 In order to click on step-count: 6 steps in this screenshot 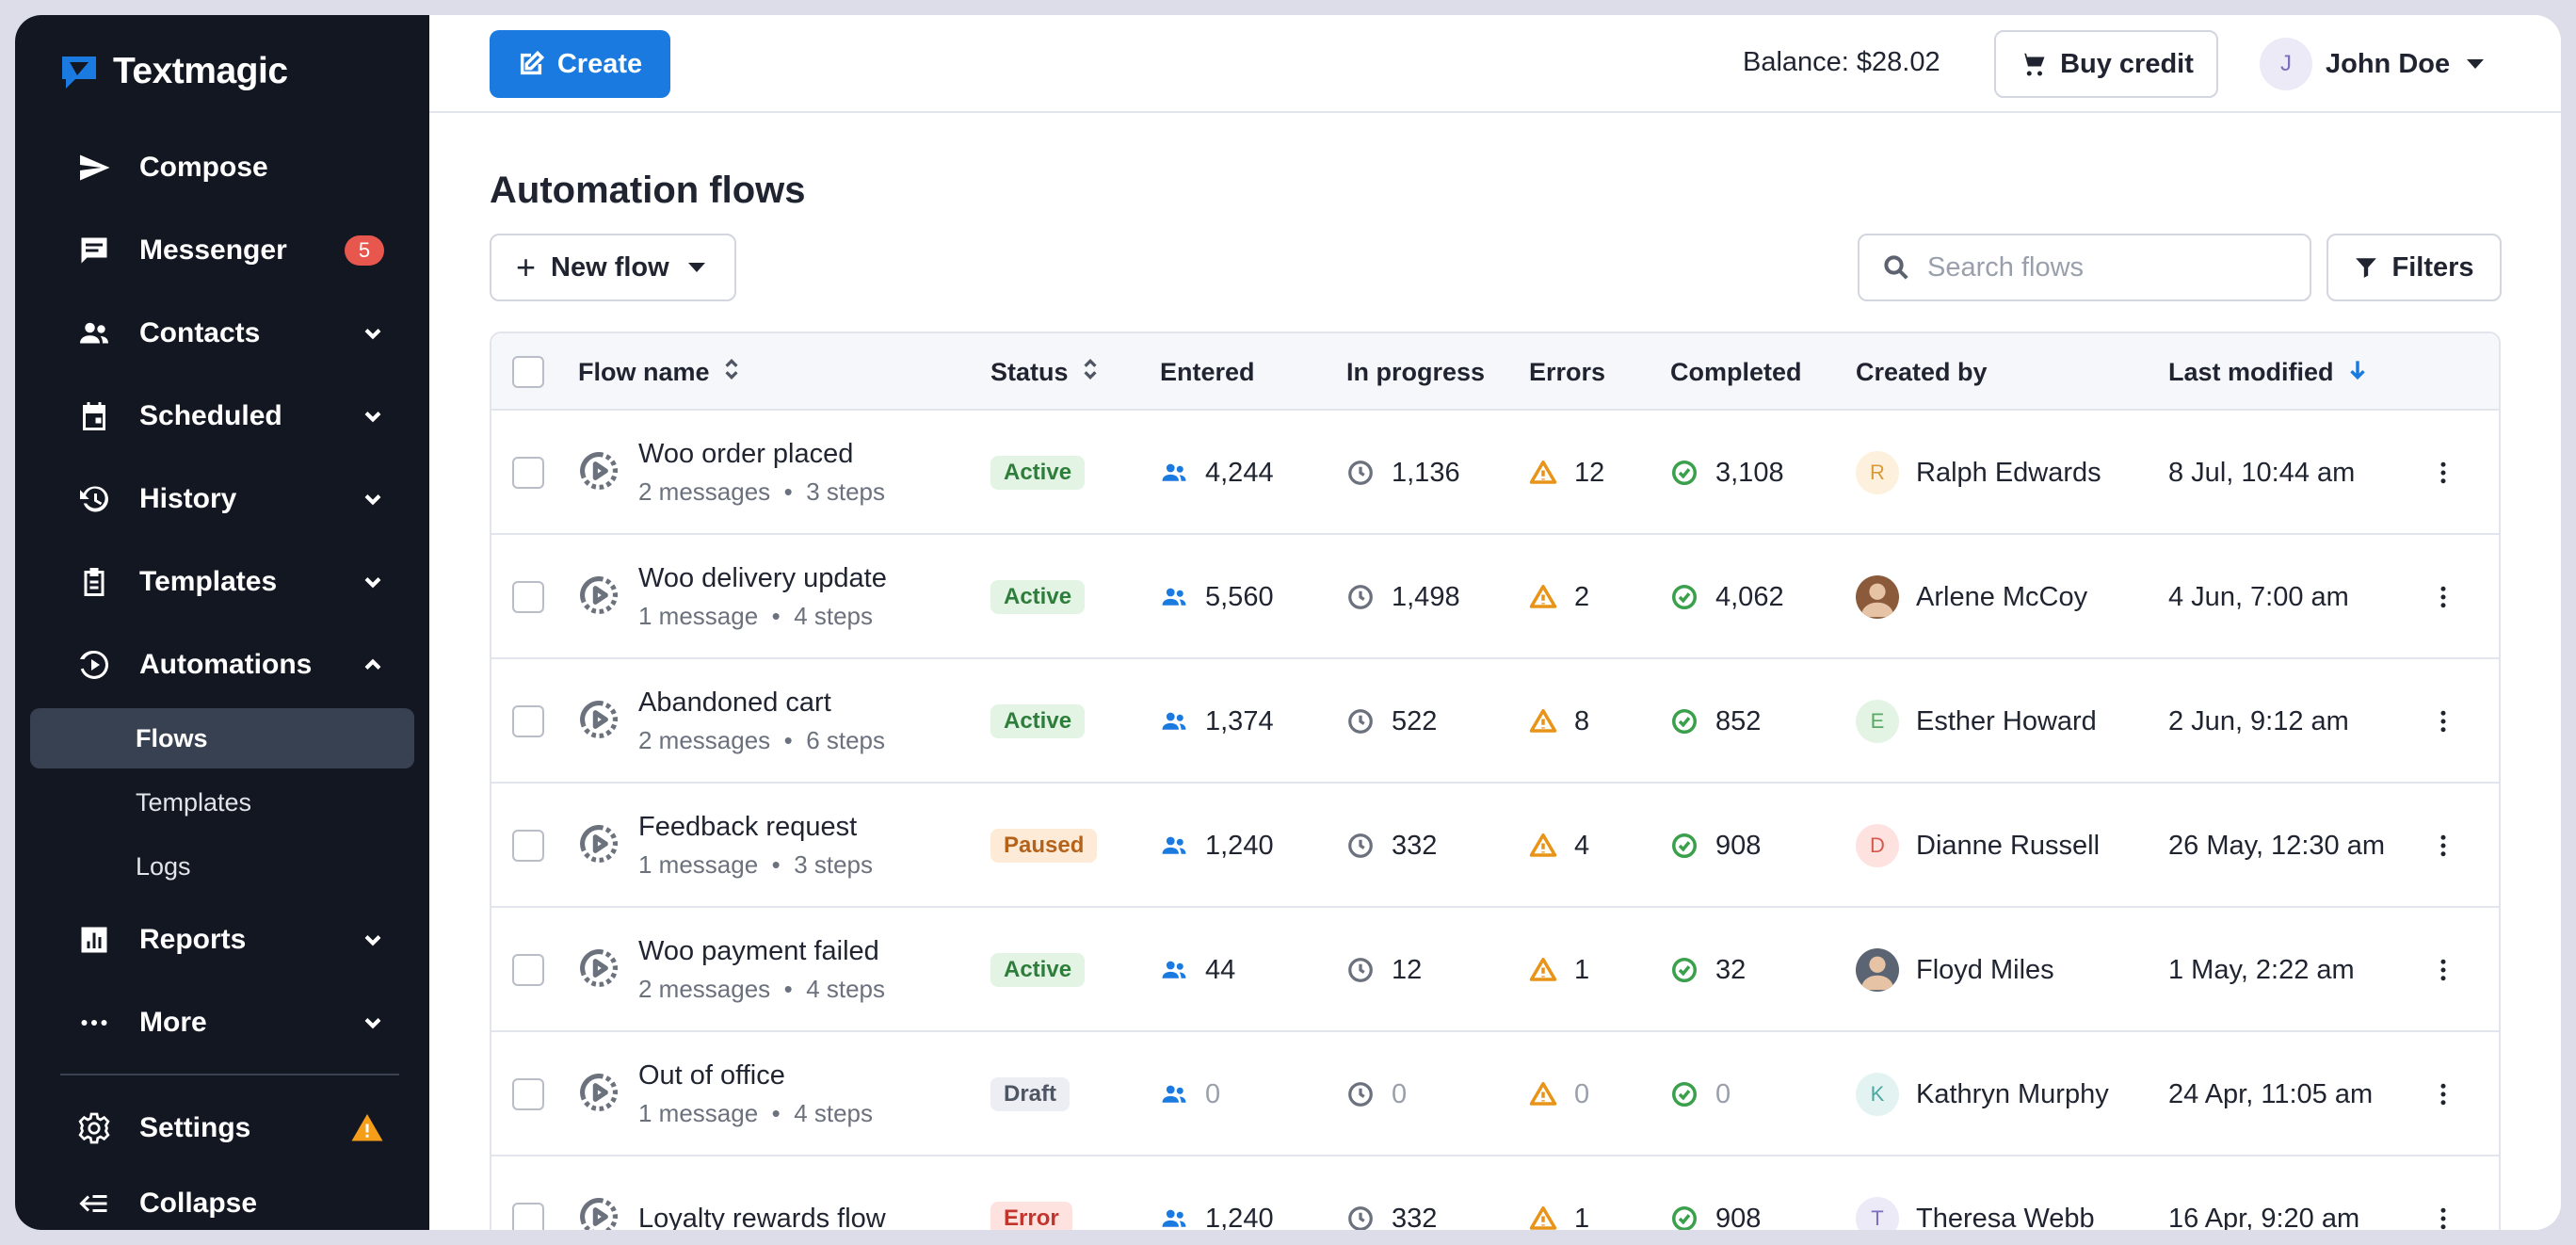, I will do `click(846, 740)`.